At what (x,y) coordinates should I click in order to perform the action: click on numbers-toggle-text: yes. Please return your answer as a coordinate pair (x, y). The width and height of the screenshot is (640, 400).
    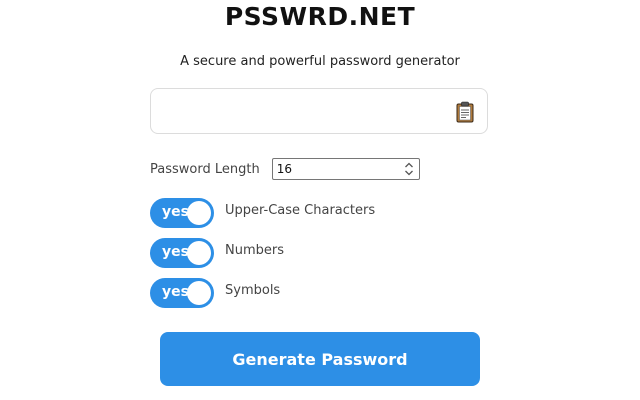
    Looking at the image, I should click on (175, 252).